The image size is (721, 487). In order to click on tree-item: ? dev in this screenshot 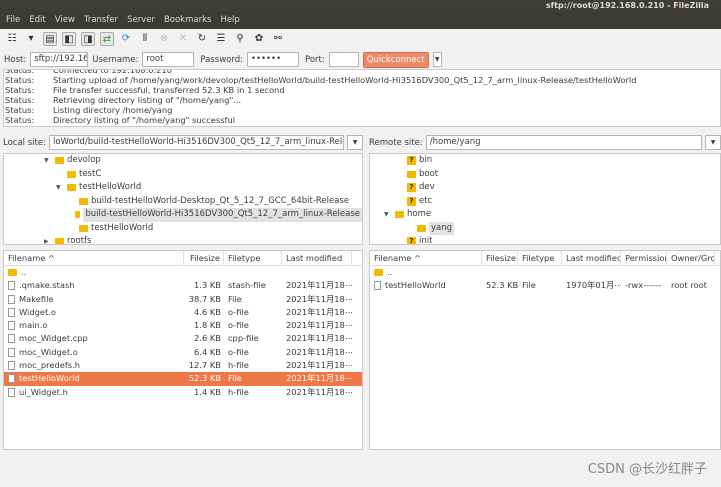, I will do `click(545, 188)`.